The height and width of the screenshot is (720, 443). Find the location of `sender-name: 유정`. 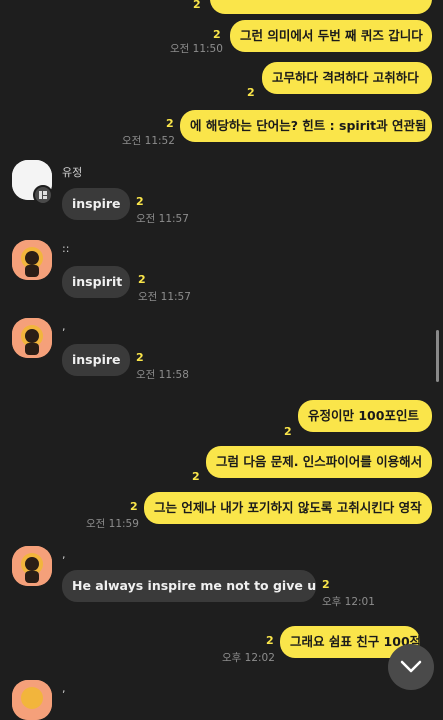

sender-name: 유정 is located at coordinates (72, 172).